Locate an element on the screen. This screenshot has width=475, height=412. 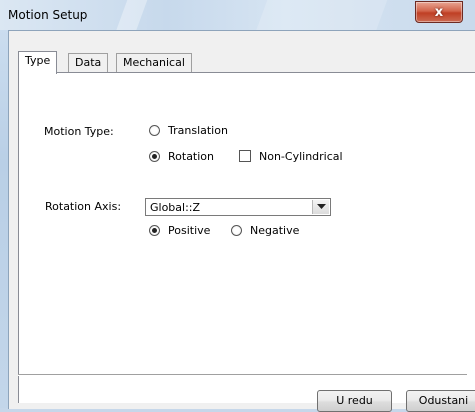
positive-radio-label: Positive is located at coordinates (189, 230).